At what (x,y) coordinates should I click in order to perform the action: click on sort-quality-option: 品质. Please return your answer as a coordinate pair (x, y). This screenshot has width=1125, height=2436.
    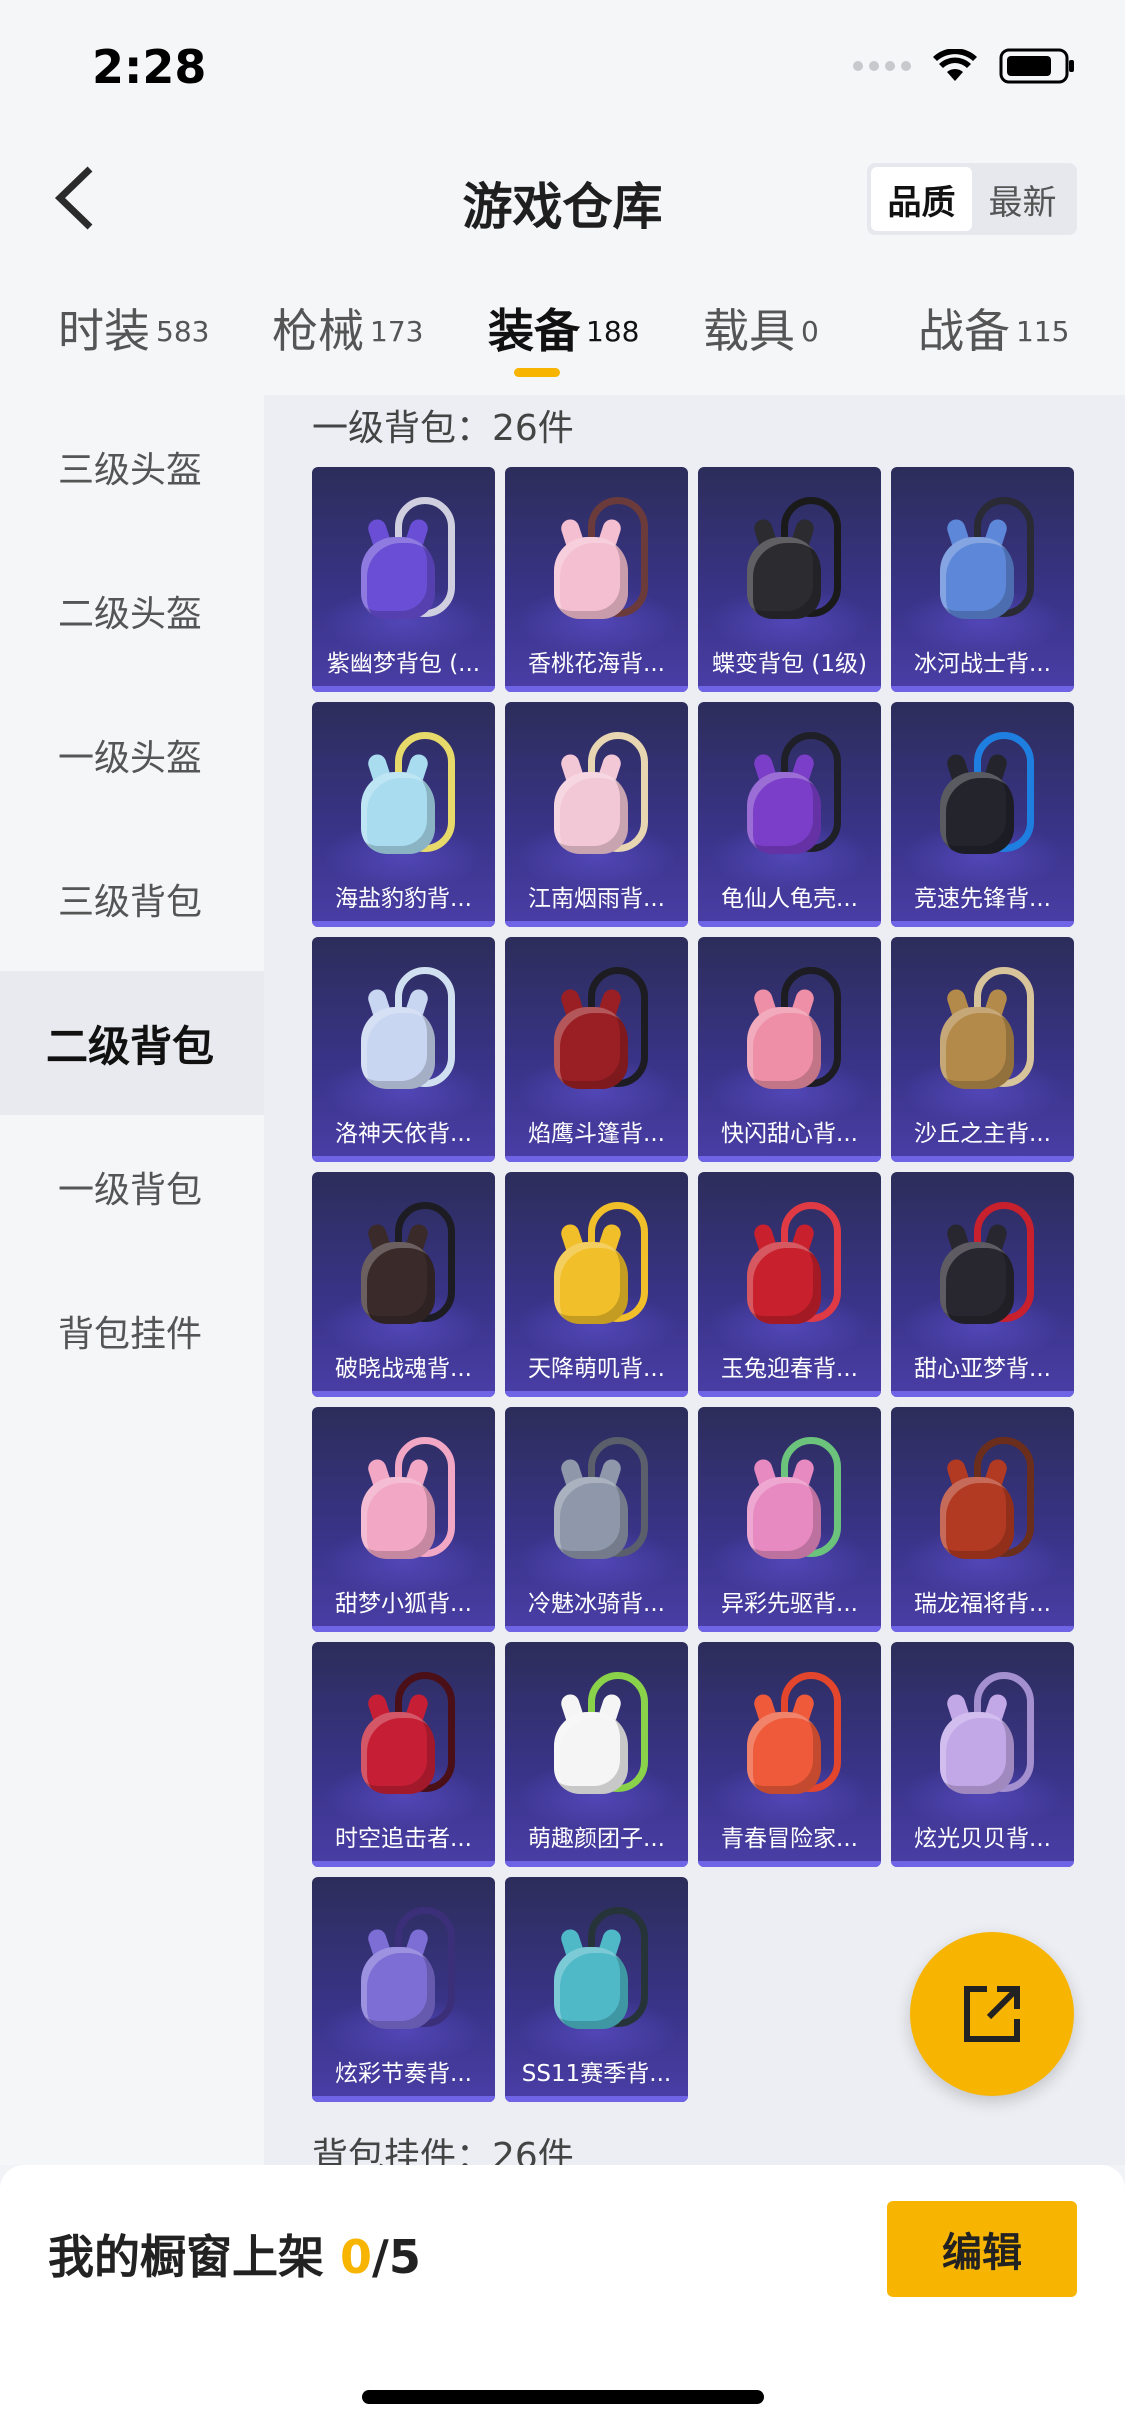
    Looking at the image, I should click on (921, 199).